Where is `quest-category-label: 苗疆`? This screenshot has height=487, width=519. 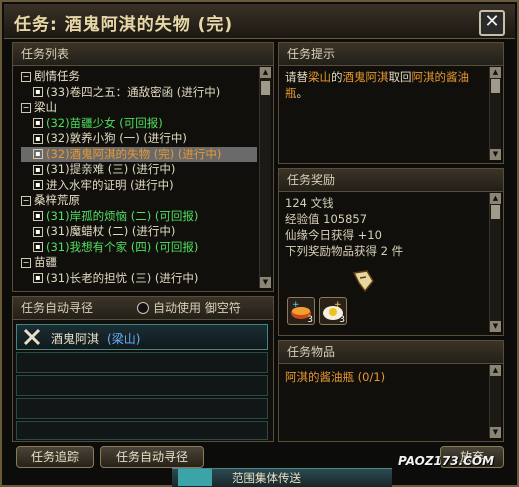
quest-category-label: 苗疆 is located at coordinates (45, 262).